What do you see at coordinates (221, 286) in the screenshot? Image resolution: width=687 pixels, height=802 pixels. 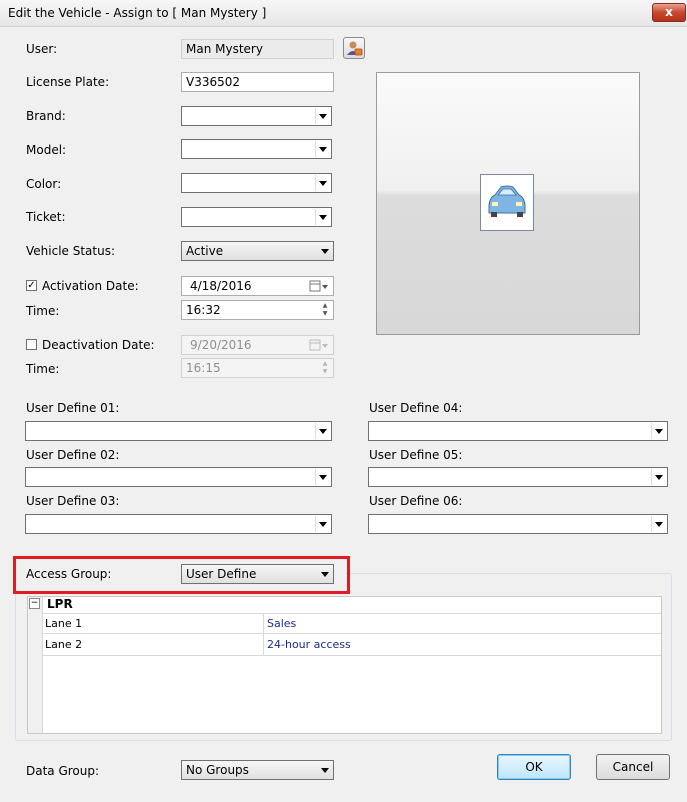 I see `activation-date-value: 4/18/2016` at bounding box center [221, 286].